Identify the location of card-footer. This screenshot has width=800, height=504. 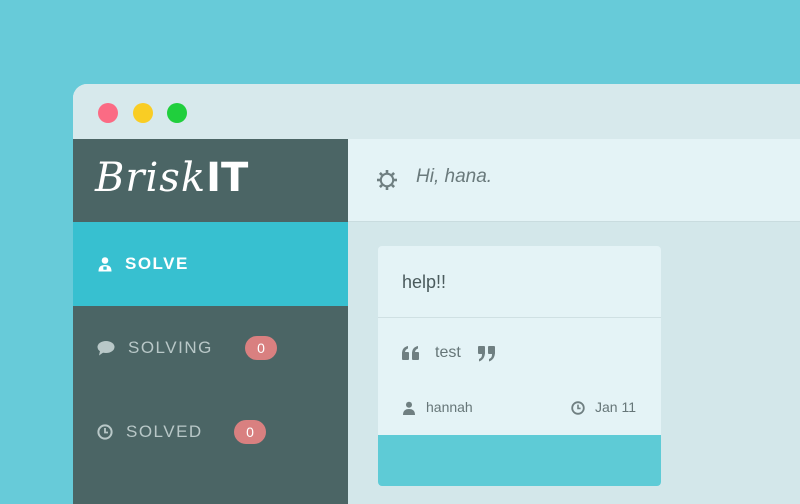
(519, 460).